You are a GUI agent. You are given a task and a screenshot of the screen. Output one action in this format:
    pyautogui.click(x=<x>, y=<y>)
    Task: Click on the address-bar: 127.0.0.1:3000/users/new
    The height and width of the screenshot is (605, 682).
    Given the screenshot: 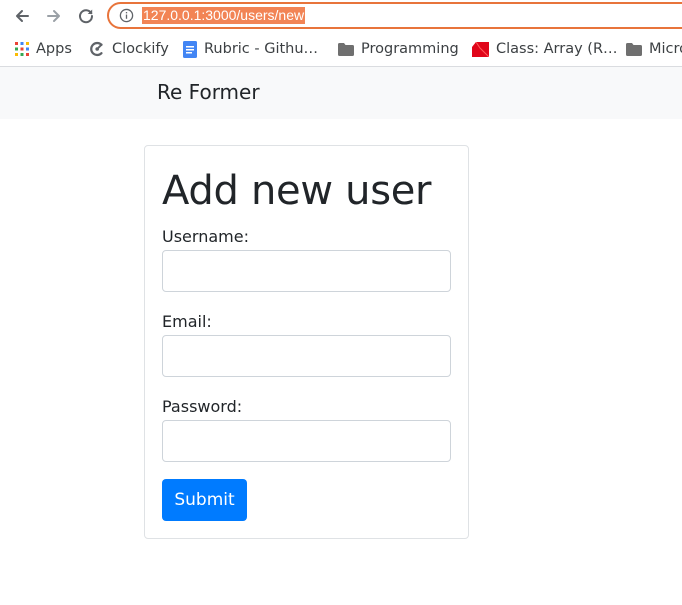 What is the action you would take?
    pyautogui.click(x=394, y=15)
    